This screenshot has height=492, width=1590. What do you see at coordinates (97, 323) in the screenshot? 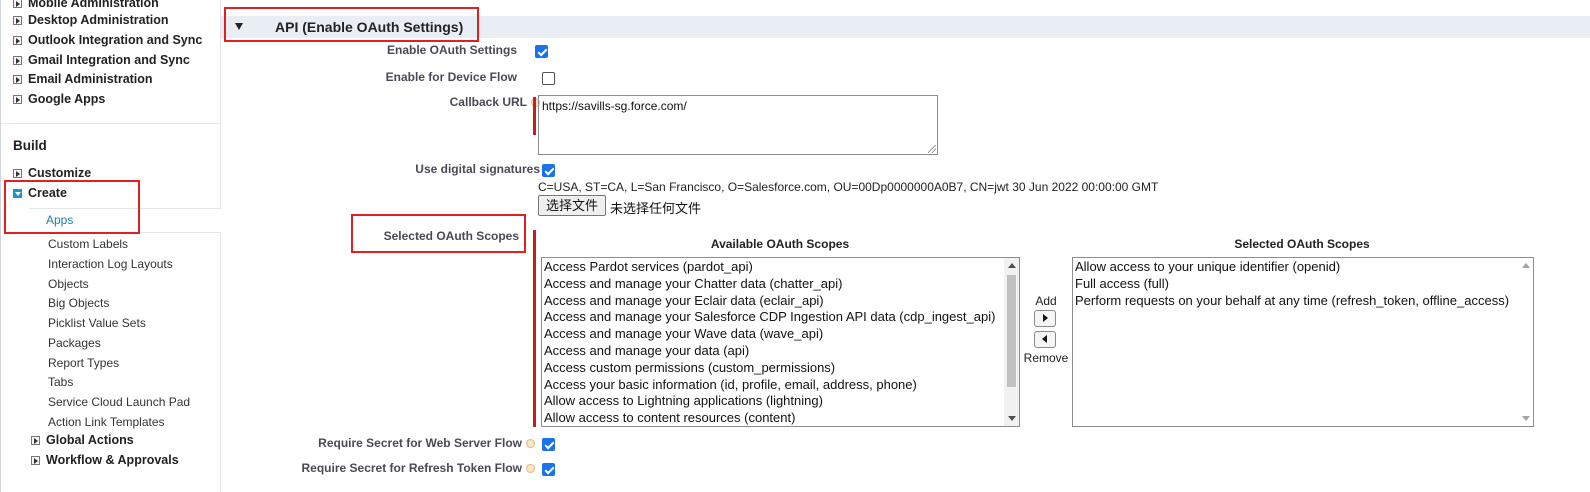
I see `sidebar-link-picklist-value-sets: Picklist Value Sets` at bounding box center [97, 323].